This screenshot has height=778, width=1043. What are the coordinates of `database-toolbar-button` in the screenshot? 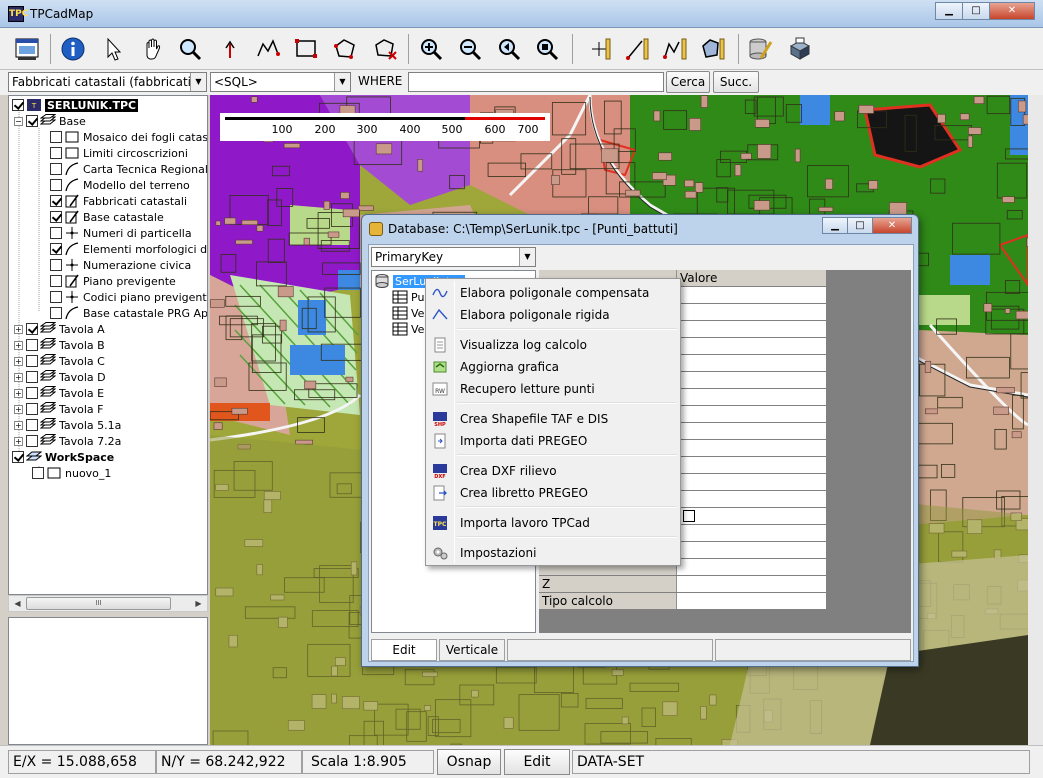 It's located at (27, 49).